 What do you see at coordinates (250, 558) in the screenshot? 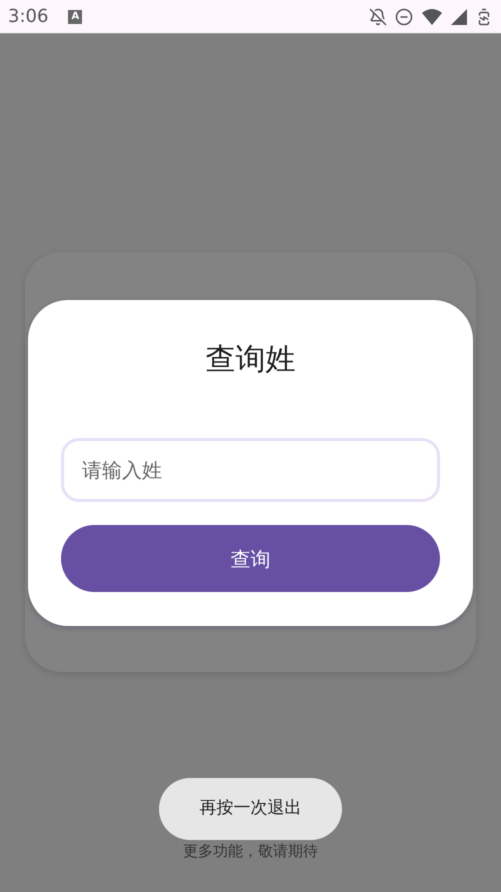
I see `query-button: 查询` at bounding box center [250, 558].